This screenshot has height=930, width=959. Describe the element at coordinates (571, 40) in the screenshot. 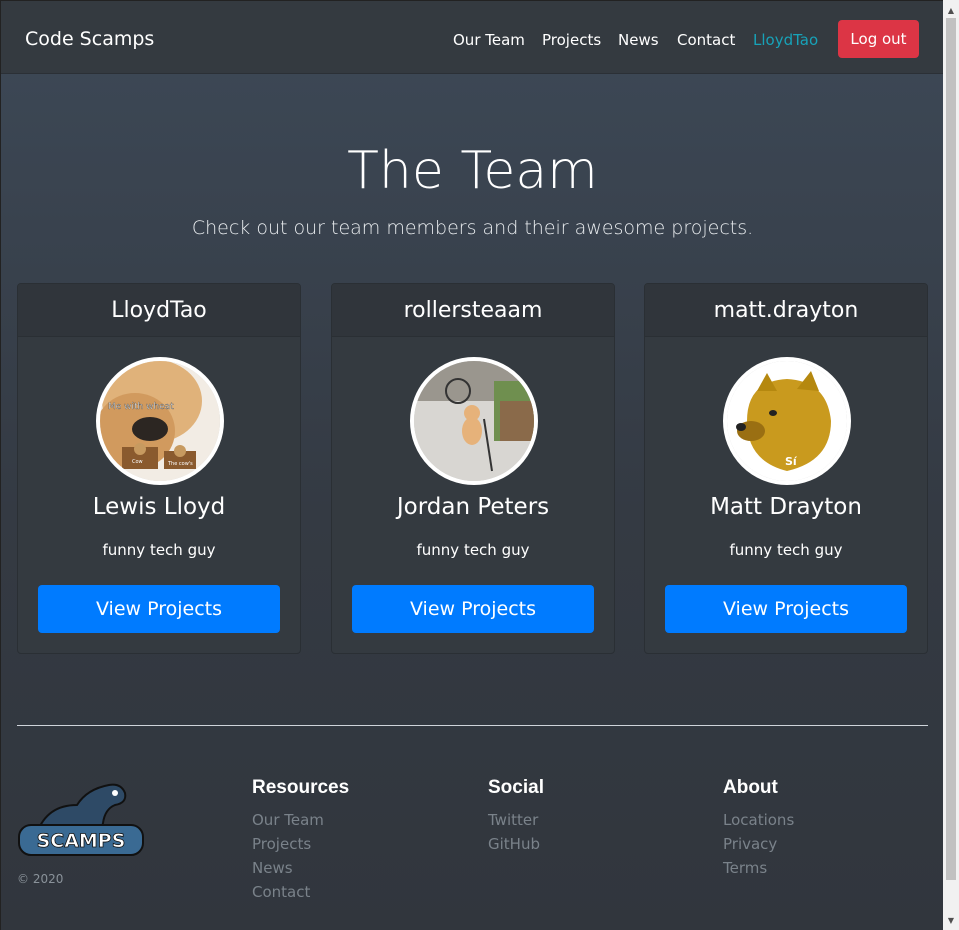

I see `nav-projects: Projects` at that location.